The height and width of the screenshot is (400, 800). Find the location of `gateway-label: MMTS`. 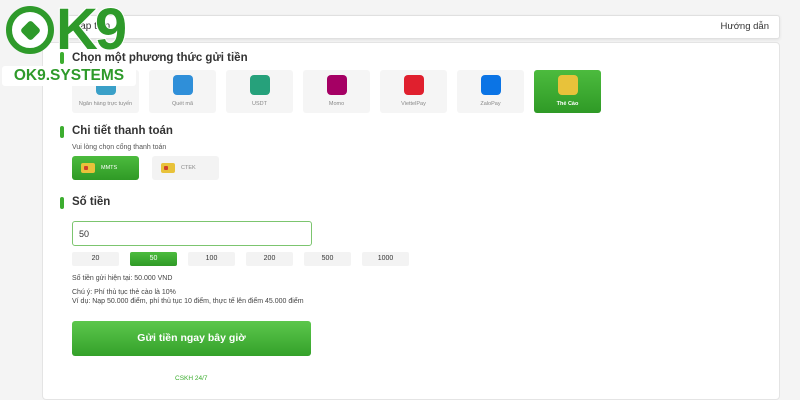

gateway-label: MMTS is located at coordinates (109, 168).